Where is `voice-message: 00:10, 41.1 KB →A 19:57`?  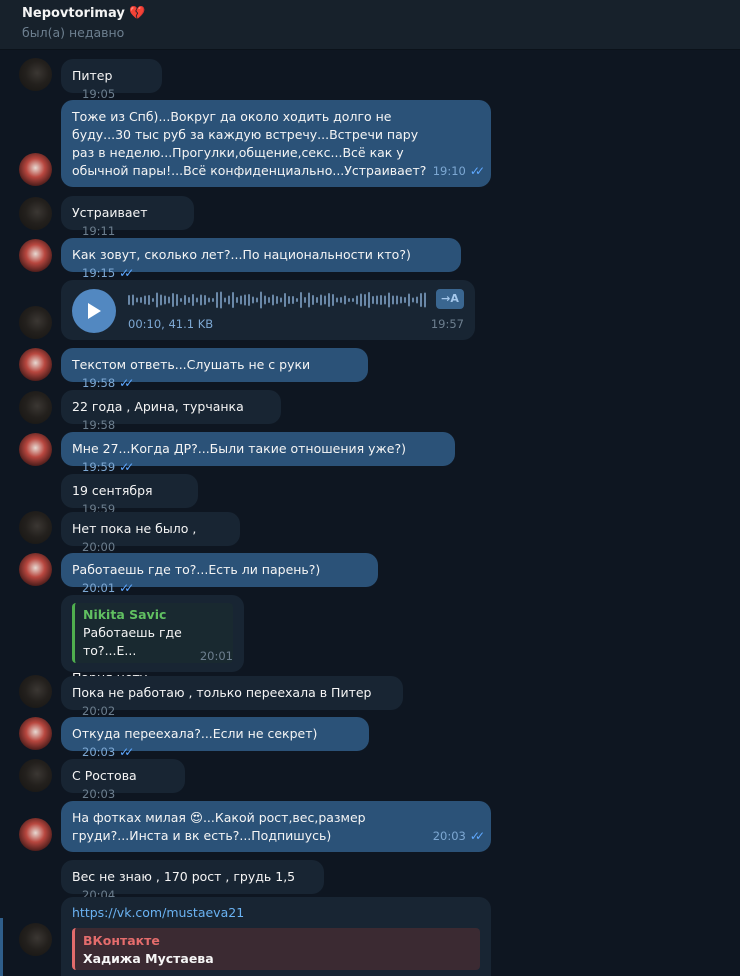
voice-message: 00:10, 41.1 KB →A 19:57 is located at coordinates (268, 310).